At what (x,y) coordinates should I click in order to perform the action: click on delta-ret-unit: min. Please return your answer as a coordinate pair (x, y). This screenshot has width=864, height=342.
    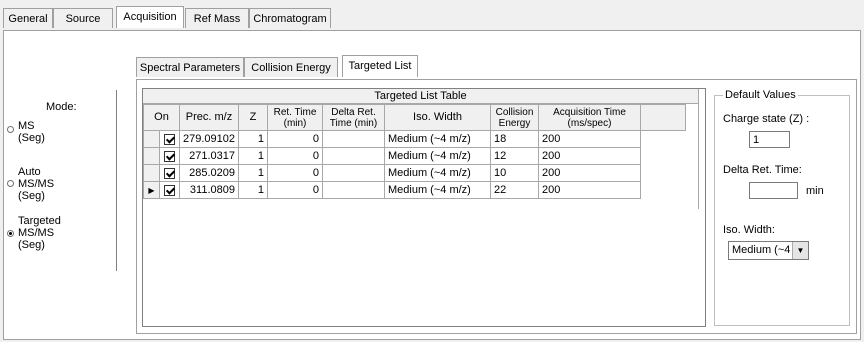
    Looking at the image, I should click on (815, 191).